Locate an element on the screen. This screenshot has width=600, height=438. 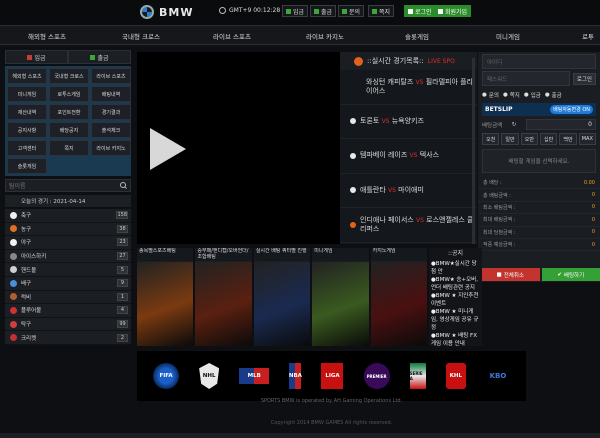
sport-item: 탁구 99 is located at coordinates (68, 324).